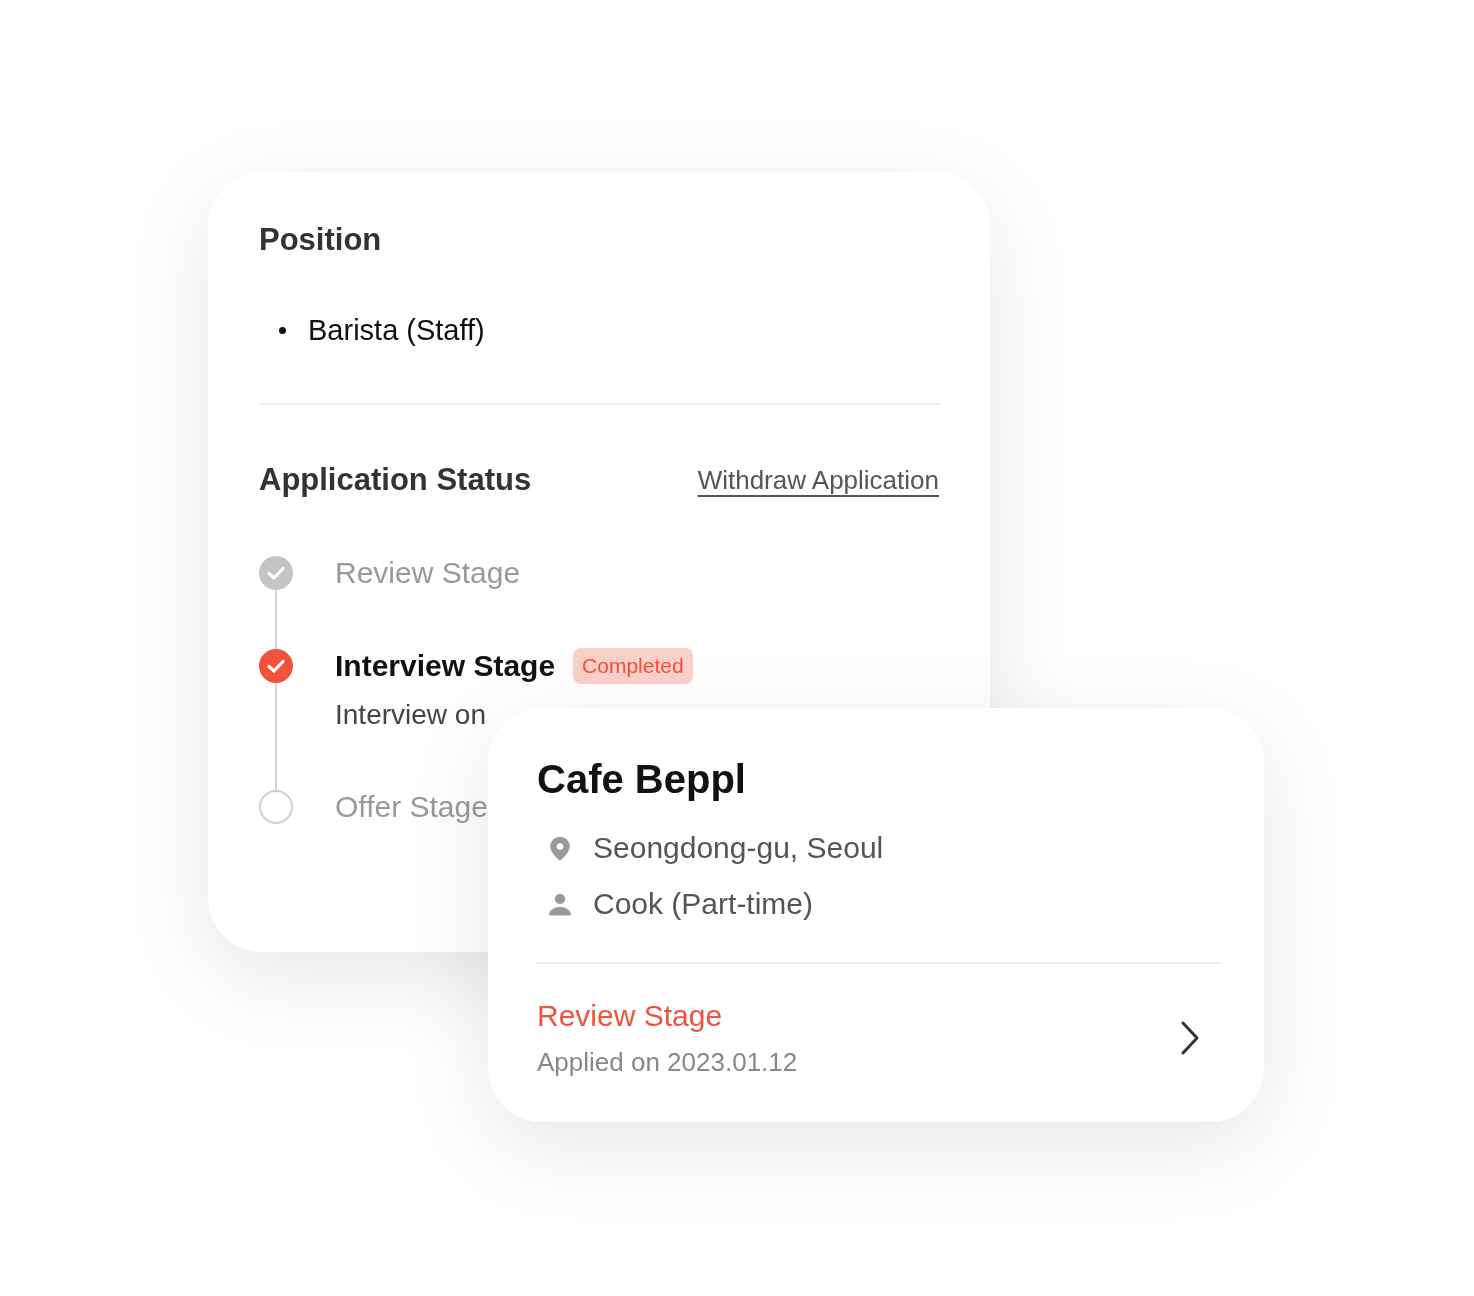 The height and width of the screenshot is (1296, 1474). I want to click on withdraw-link: Withdraw Application, so click(818, 480).